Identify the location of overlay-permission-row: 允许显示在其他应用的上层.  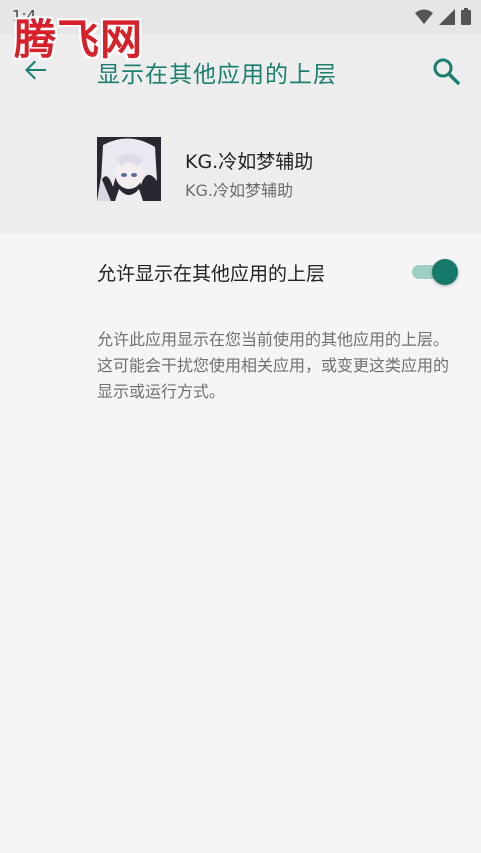
(240, 272).